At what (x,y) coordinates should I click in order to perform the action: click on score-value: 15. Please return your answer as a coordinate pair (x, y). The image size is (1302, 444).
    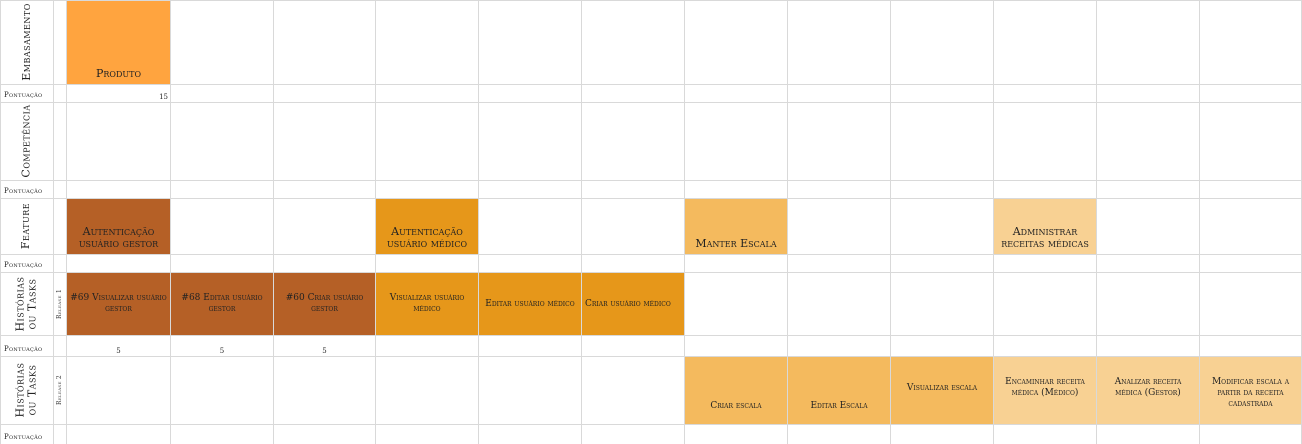
    Looking at the image, I should click on (163, 97).